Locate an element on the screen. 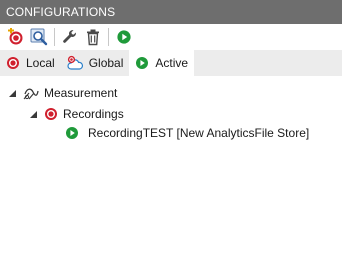 This screenshot has height=257, width=342. tree-node-label: Measurement is located at coordinates (81, 93).